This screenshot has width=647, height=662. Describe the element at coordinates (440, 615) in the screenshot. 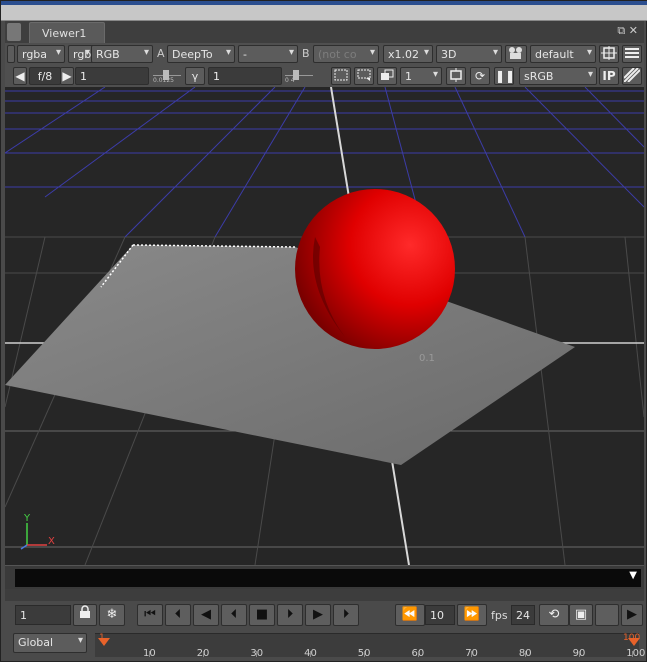

I see `frame-increment-field: 10` at that location.